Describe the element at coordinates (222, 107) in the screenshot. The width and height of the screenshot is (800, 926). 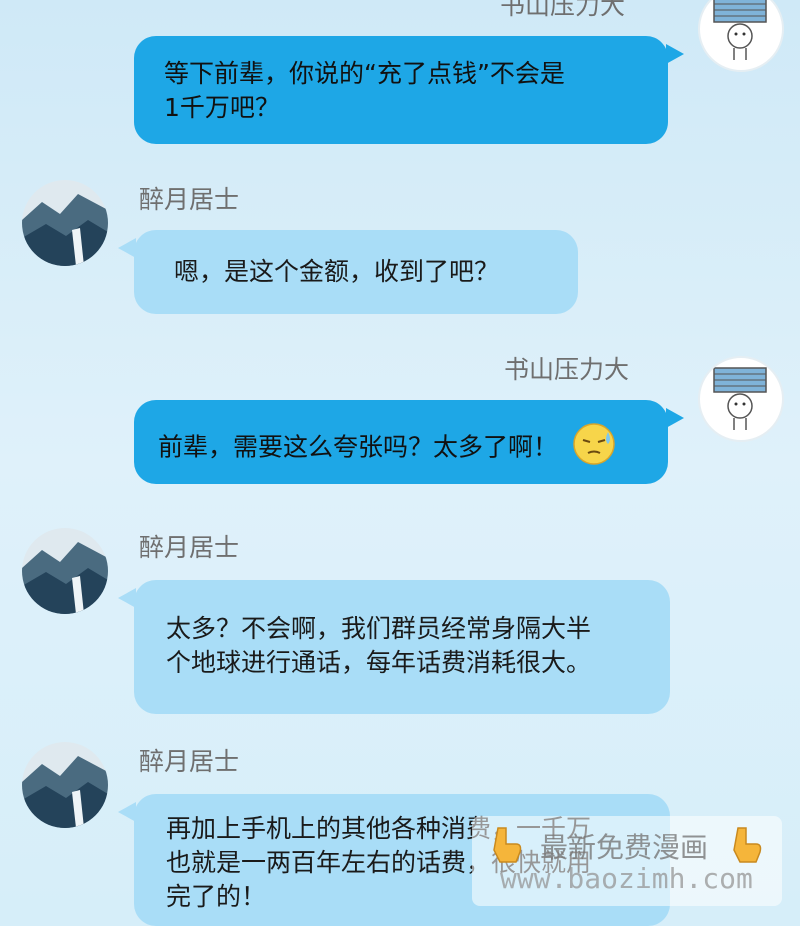
I see `message-line: 1千万吧？` at that location.